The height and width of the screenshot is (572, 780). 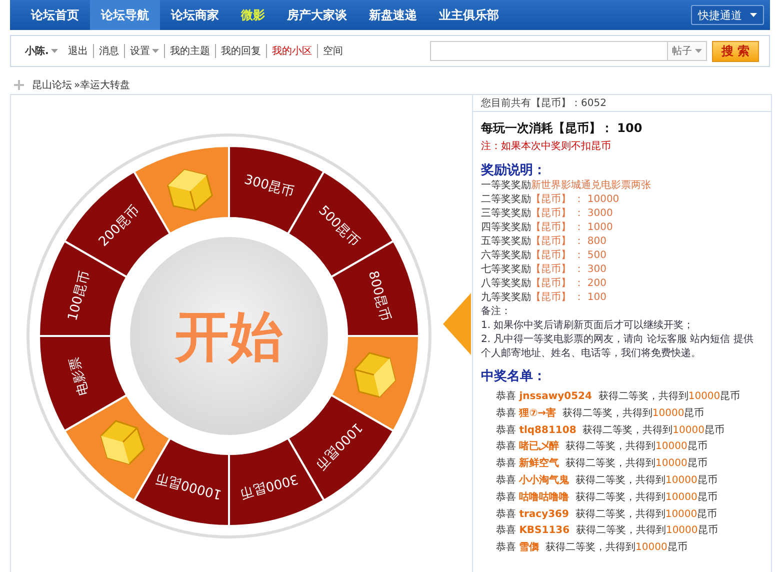 I want to click on user-link: 空间, so click(x=332, y=51).